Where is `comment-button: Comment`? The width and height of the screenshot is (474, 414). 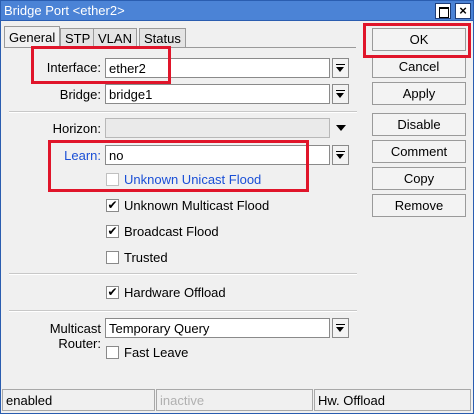
comment-button: Comment is located at coordinates (419, 151).